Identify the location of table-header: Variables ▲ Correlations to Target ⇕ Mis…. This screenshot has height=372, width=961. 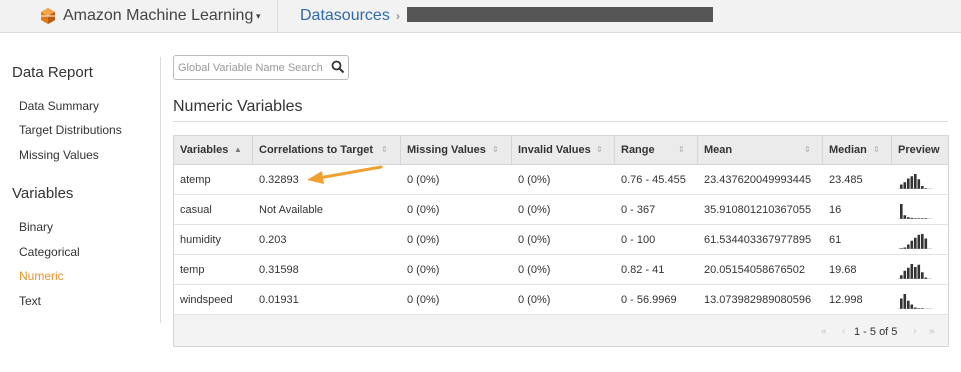
(561, 150).